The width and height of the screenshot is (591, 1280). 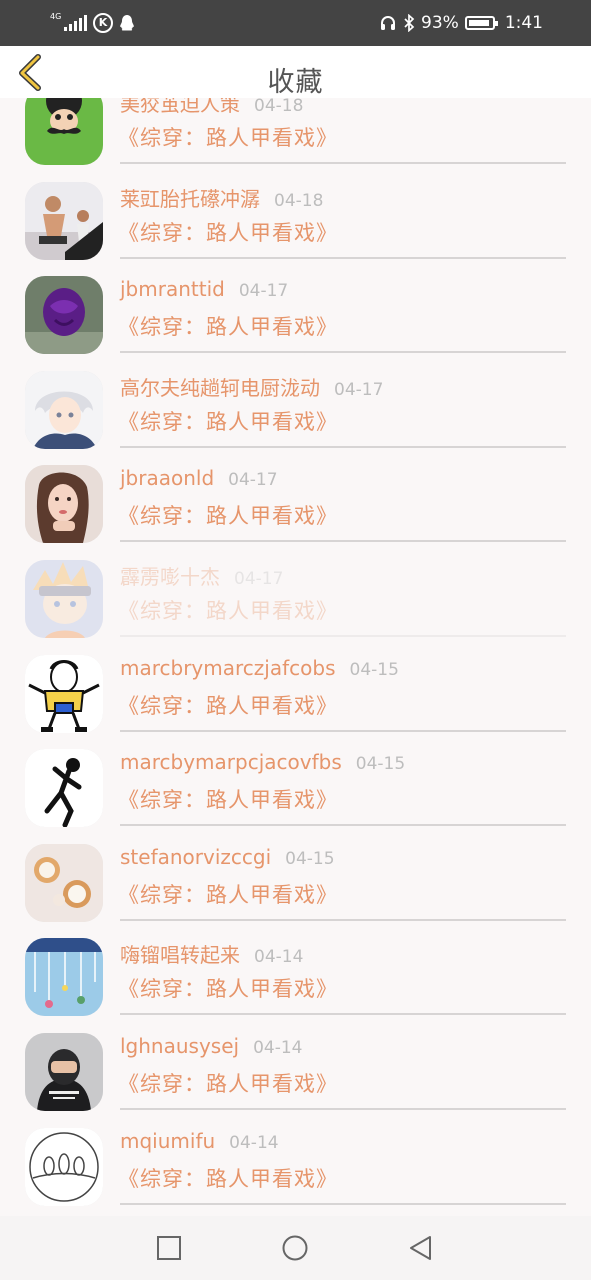 I want to click on status-bar: 4G K 93% 1:41, so click(x=295, y=23).